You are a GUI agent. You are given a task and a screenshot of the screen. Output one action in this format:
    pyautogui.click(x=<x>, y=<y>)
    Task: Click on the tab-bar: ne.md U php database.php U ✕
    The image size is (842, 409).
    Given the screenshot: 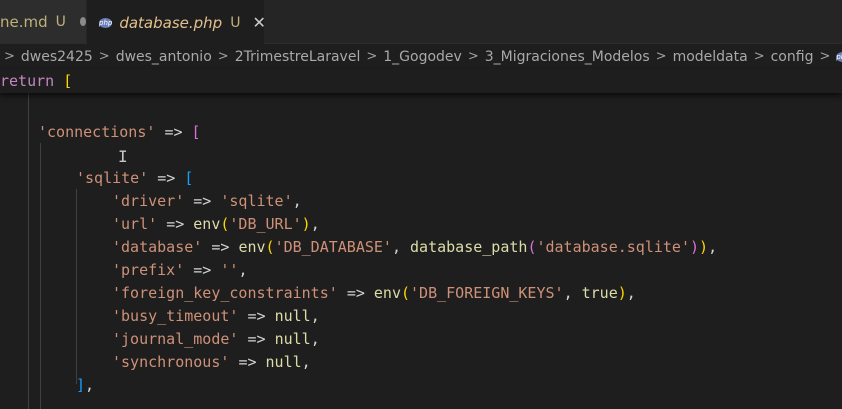 What is the action you would take?
    pyautogui.click(x=421, y=22)
    